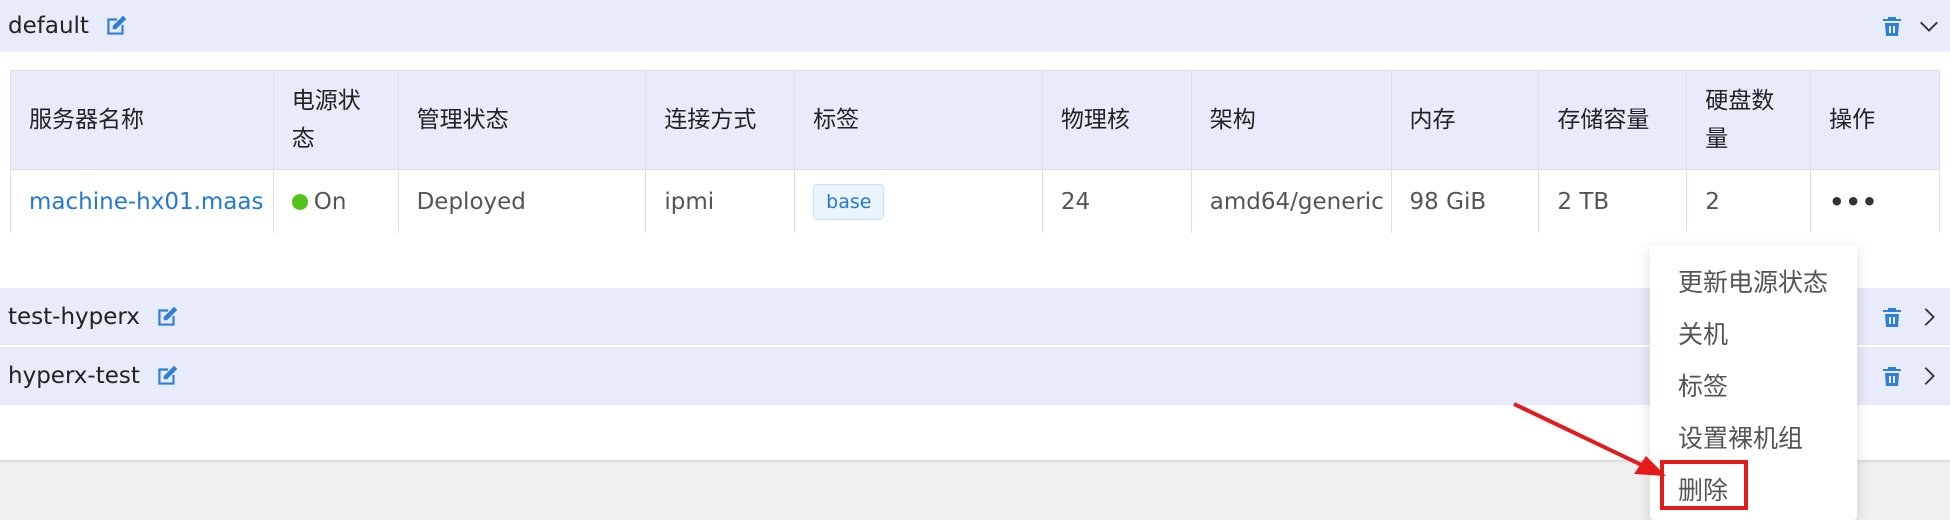  What do you see at coordinates (1613, 120) in the screenshot?
I see `col-header-storage: 存储容量` at bounding box center [1613, 120].